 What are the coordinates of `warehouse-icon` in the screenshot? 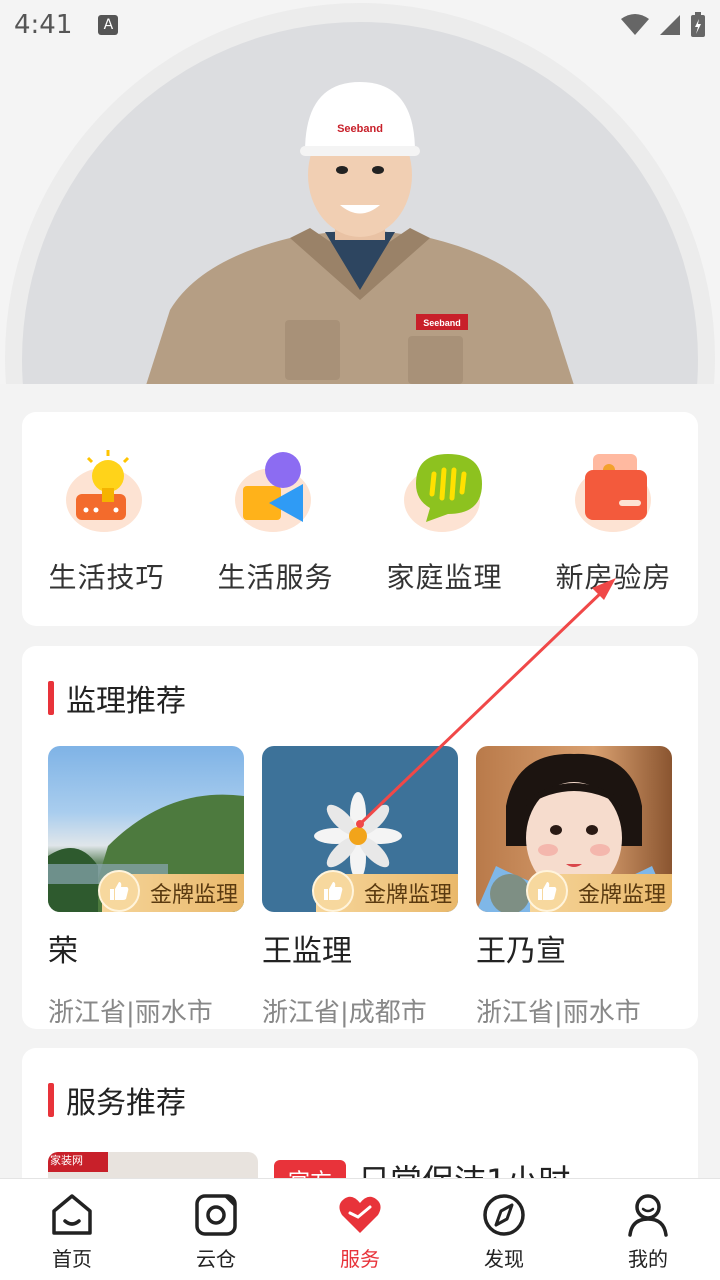 It's located at (216, 1215).